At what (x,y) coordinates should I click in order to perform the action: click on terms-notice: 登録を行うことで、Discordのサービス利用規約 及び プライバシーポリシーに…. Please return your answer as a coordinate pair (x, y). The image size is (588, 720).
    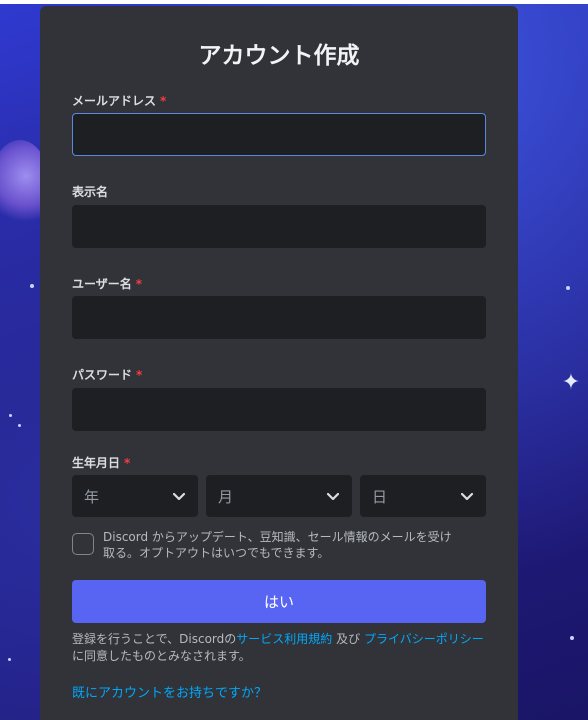
    Looking at the image, I should click on (282, 648).